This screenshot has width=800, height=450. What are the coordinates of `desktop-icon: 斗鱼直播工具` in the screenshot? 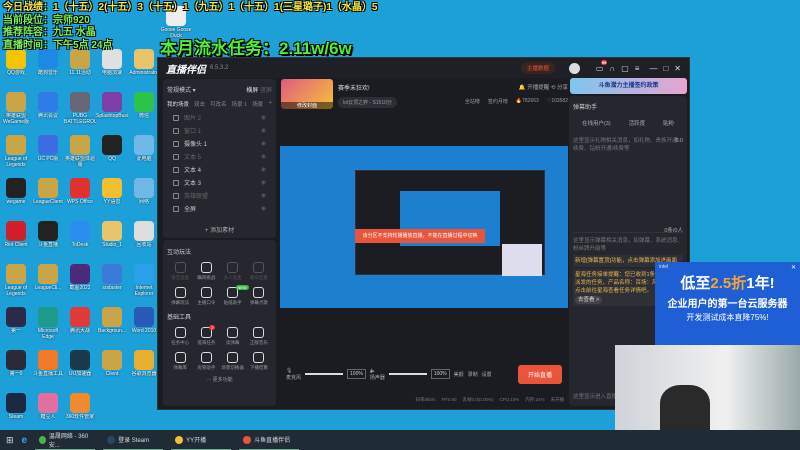 It's located at (48, 369).